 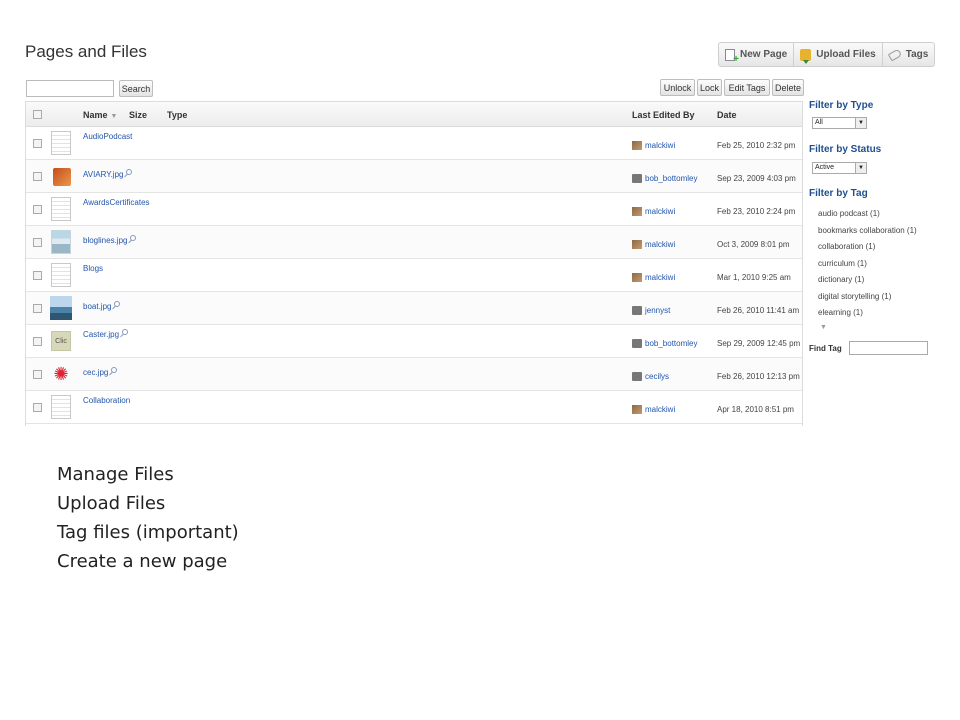 What do you see at coordinates (111, 503) in the screenshot?
I see `note-item: Upload Files` at bounding box center [111, 503].